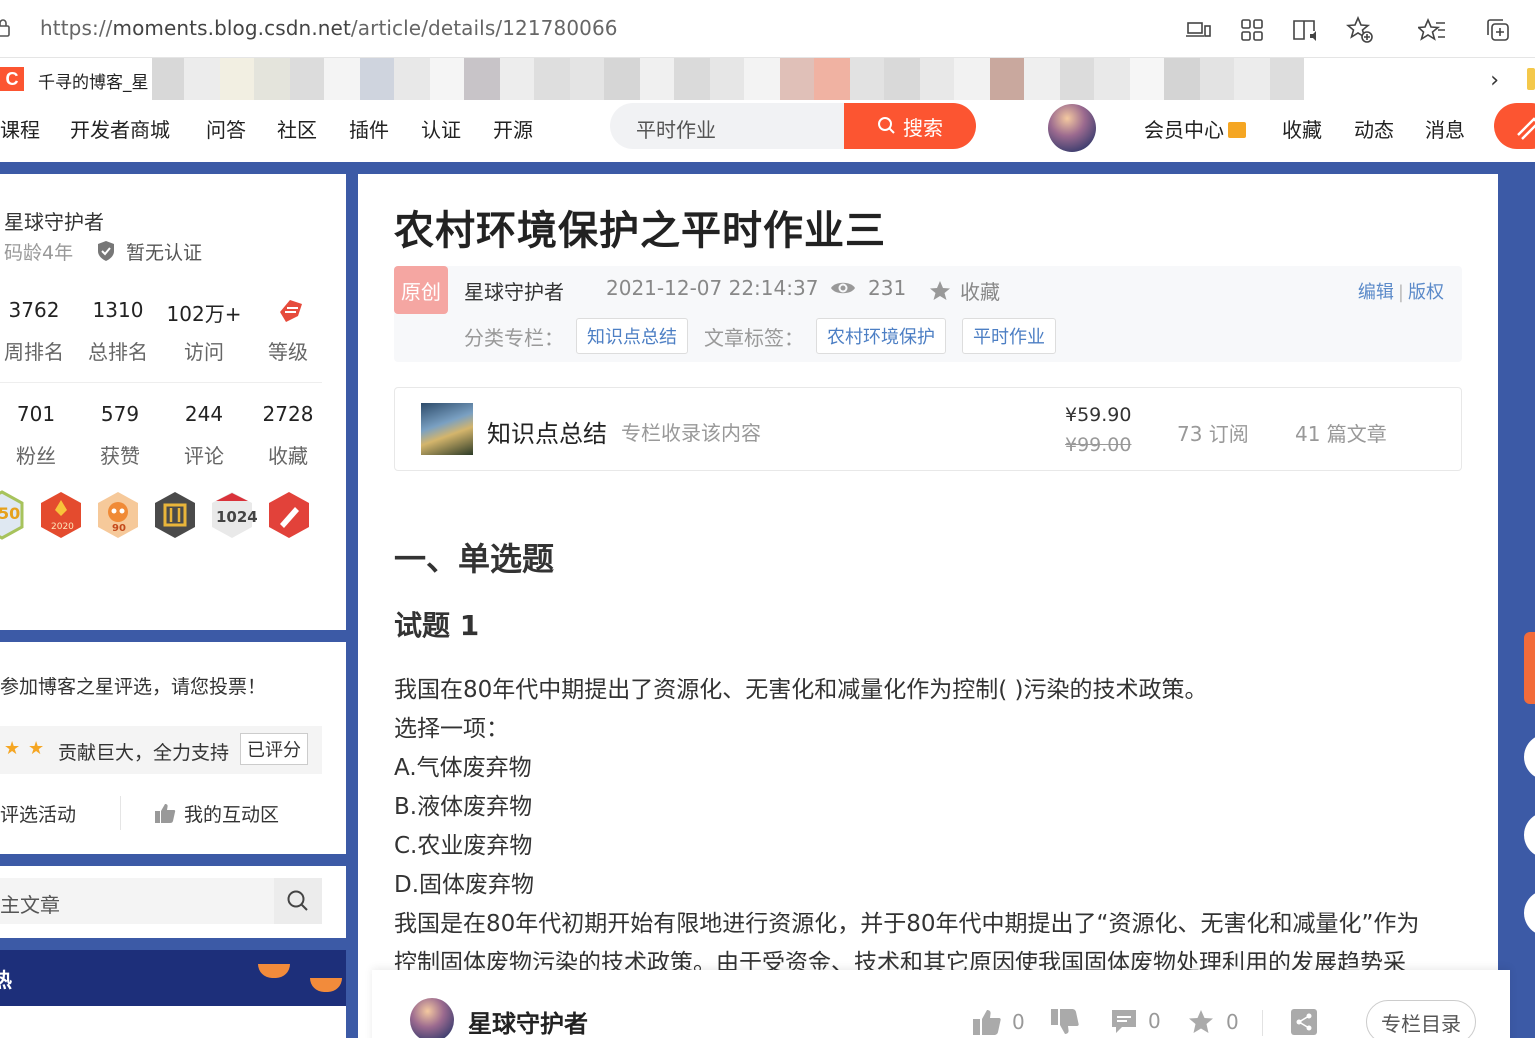  I want to click on stat-likes-label: 获赞, so click(120, 456).